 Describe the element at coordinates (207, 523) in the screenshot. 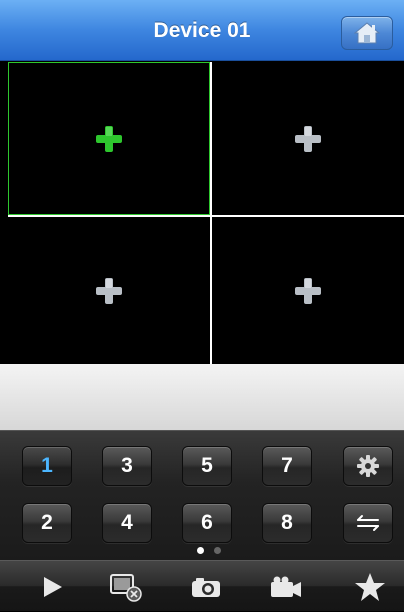

I see `channel-key-6: 6` at that location.